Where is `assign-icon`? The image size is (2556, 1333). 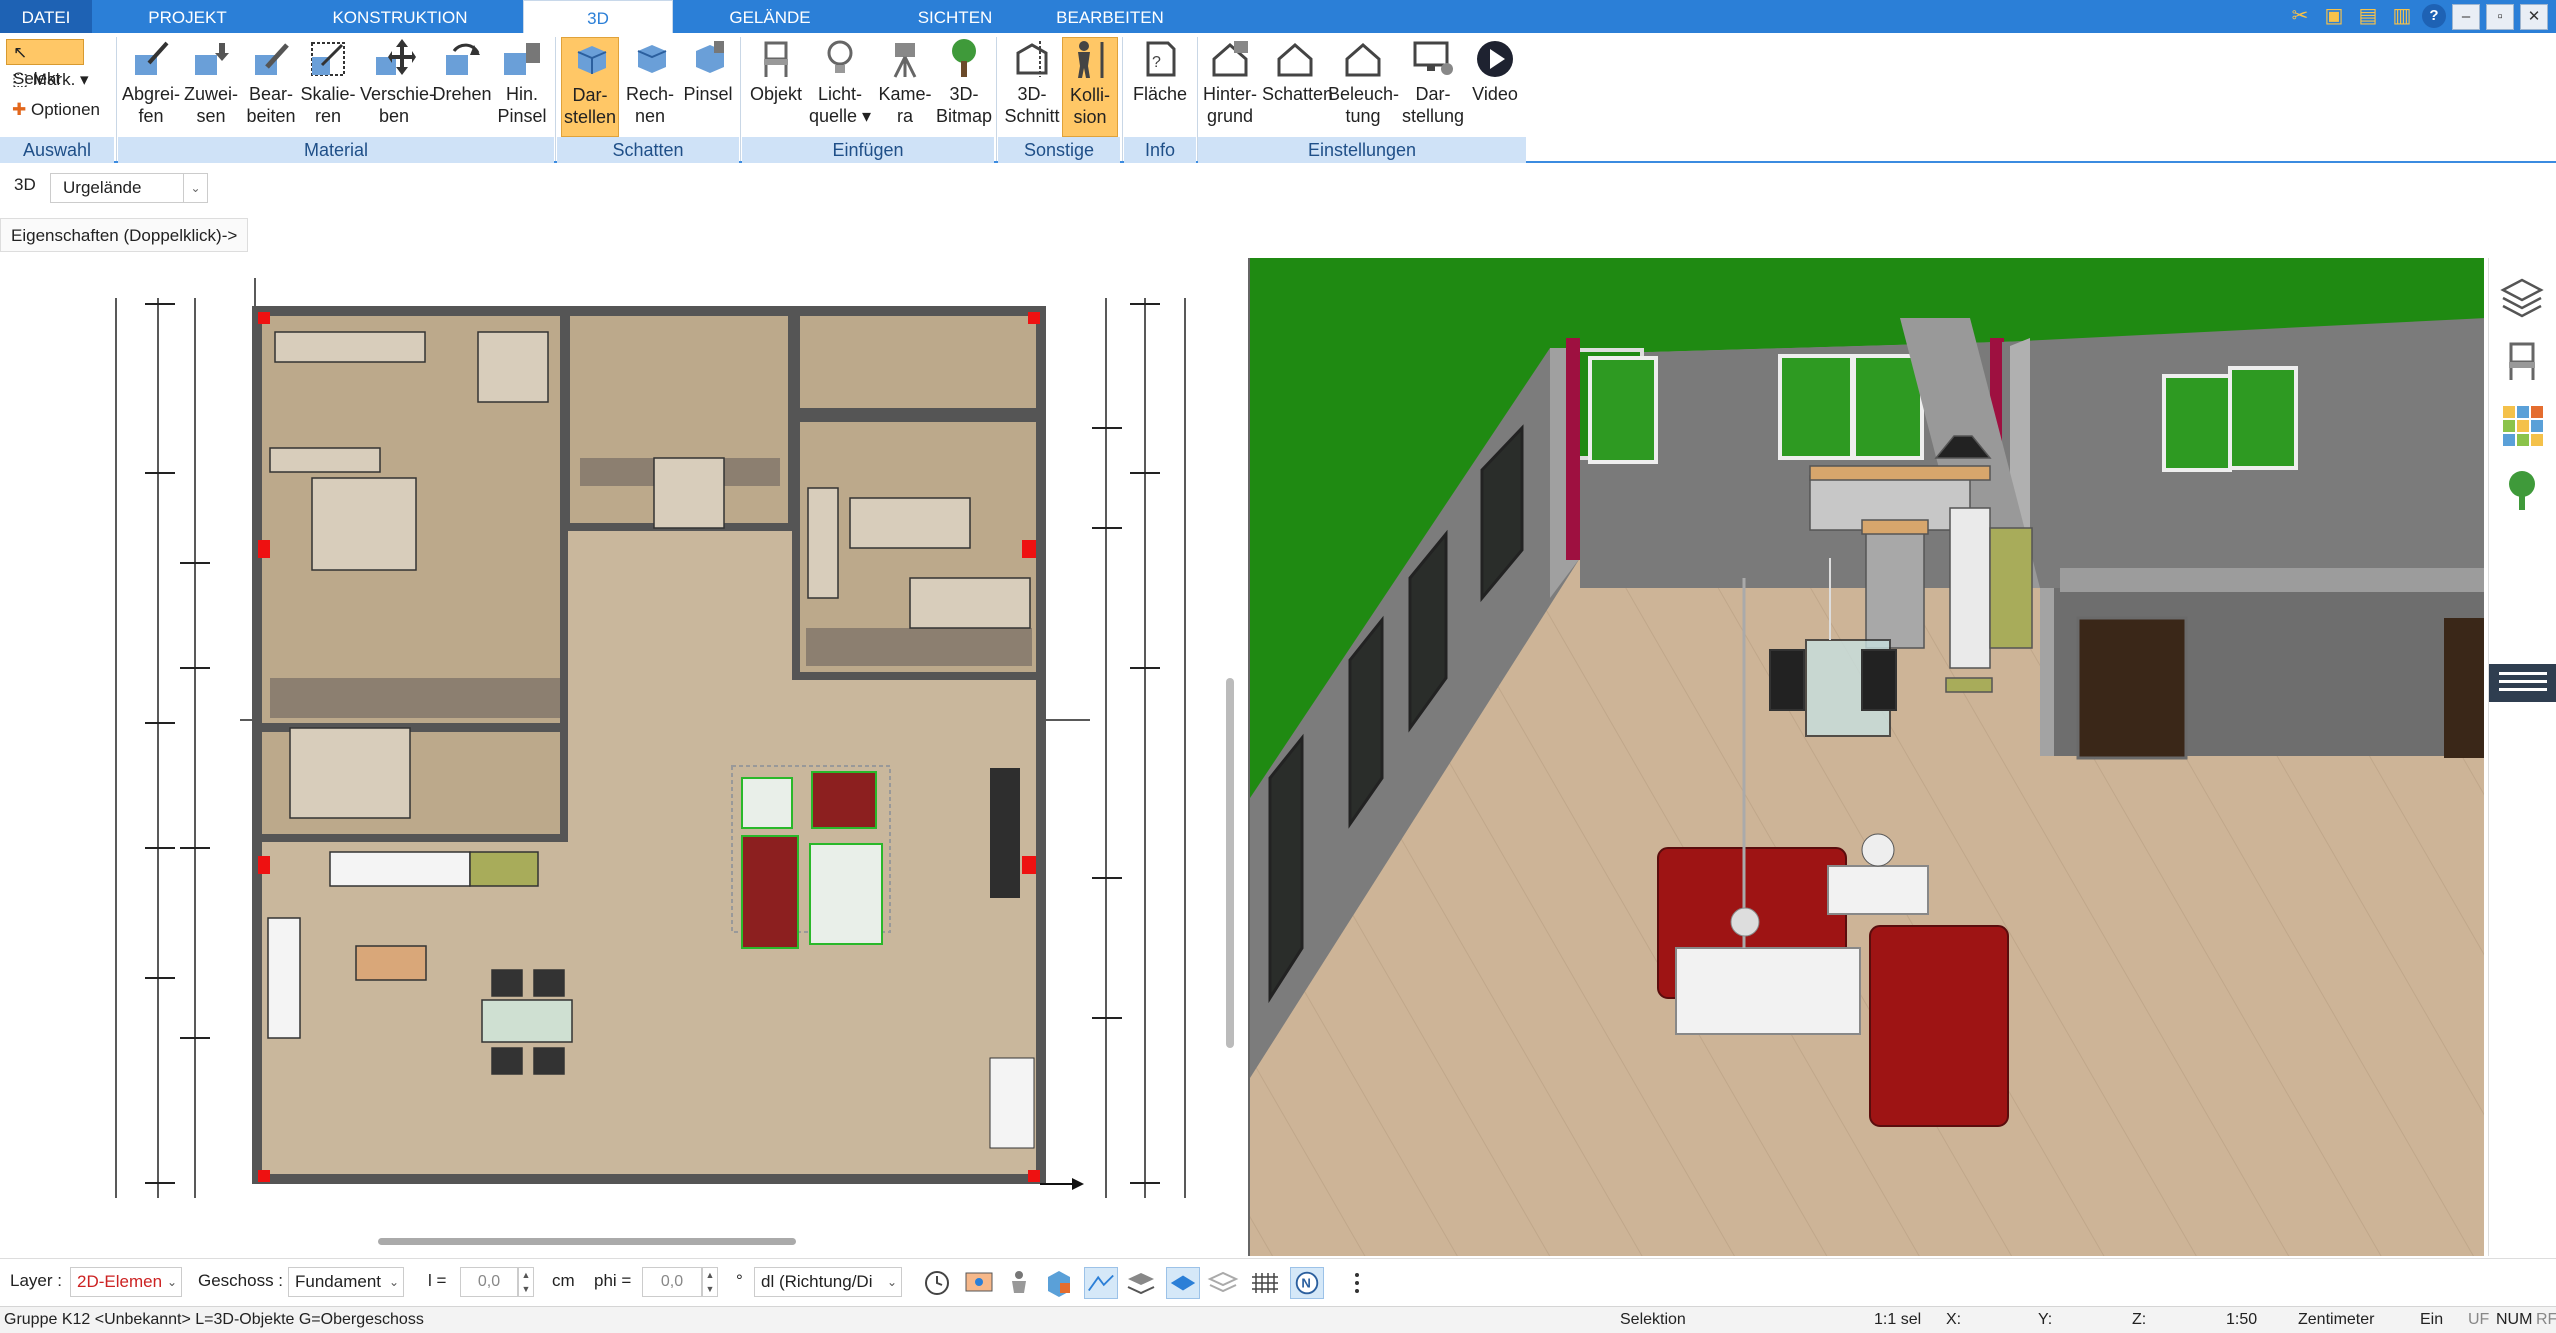
assign-icon is located at coordinates (212, 59).